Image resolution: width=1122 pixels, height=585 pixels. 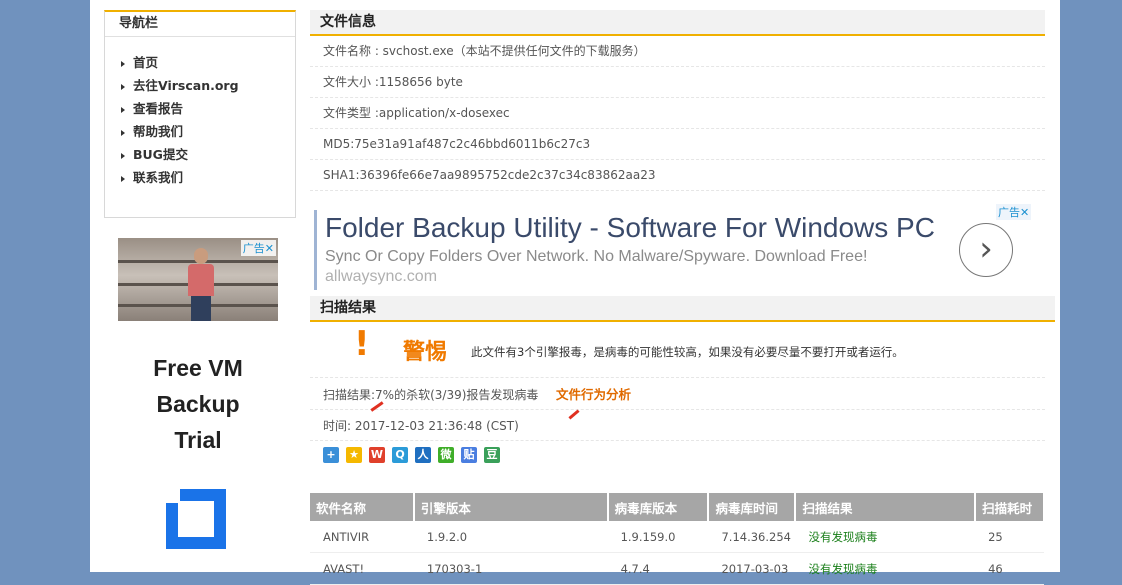 What do you see at coordinates (377, 455) in the screenshot?
I see `weibo-icon: W` at bounding box center [377, 455].